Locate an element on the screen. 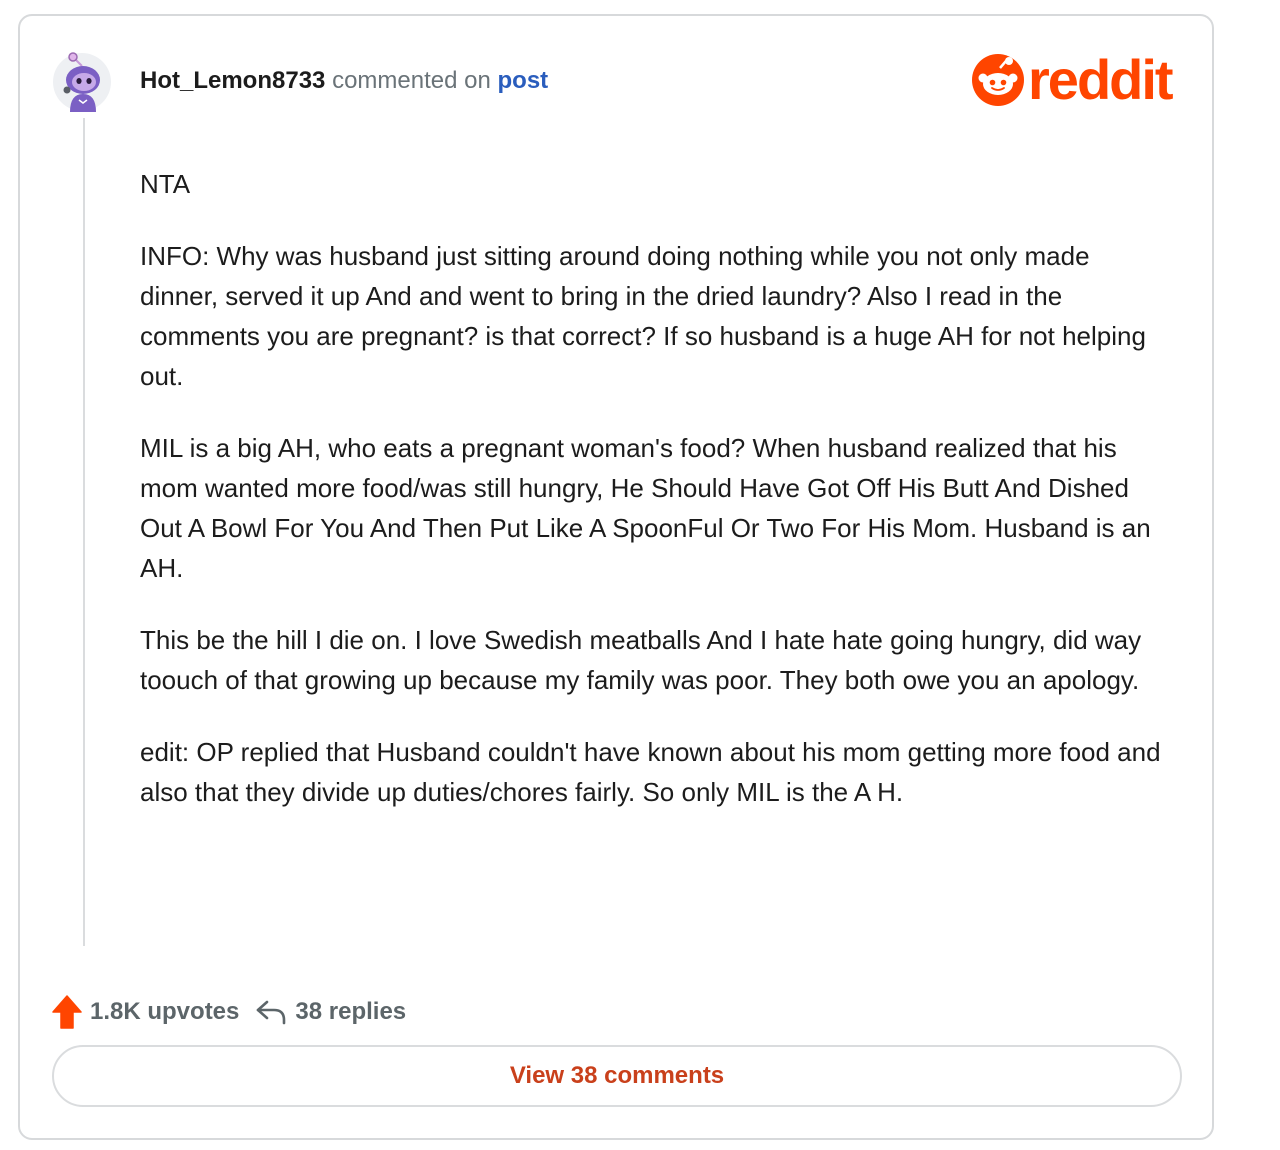 This screenshot has width=1280, height=1150. view-comments-button: View 38 comments is located at coordinates (617, 1076).